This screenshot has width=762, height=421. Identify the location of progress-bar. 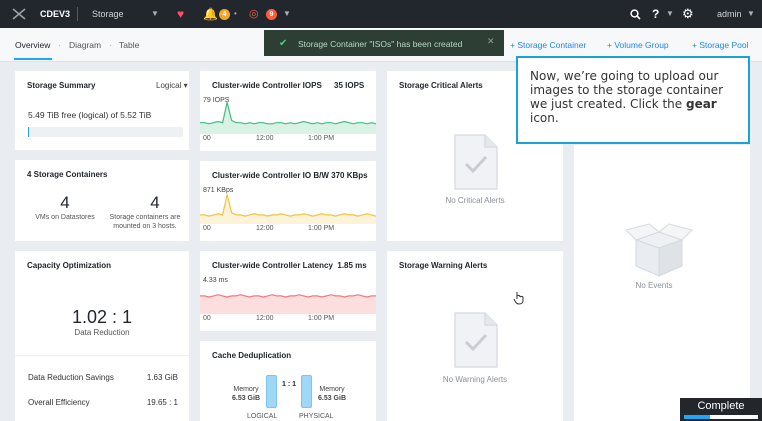
(721, 417).